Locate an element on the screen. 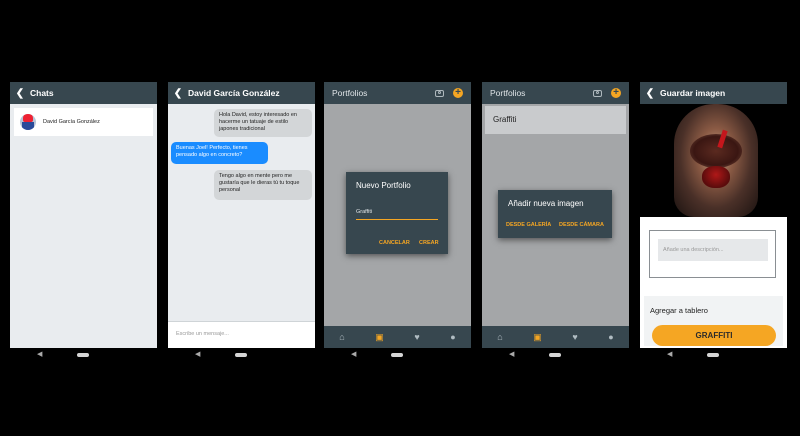 The image size is (800, 436). create-button: CREAR is located at coordinates (429, 243).